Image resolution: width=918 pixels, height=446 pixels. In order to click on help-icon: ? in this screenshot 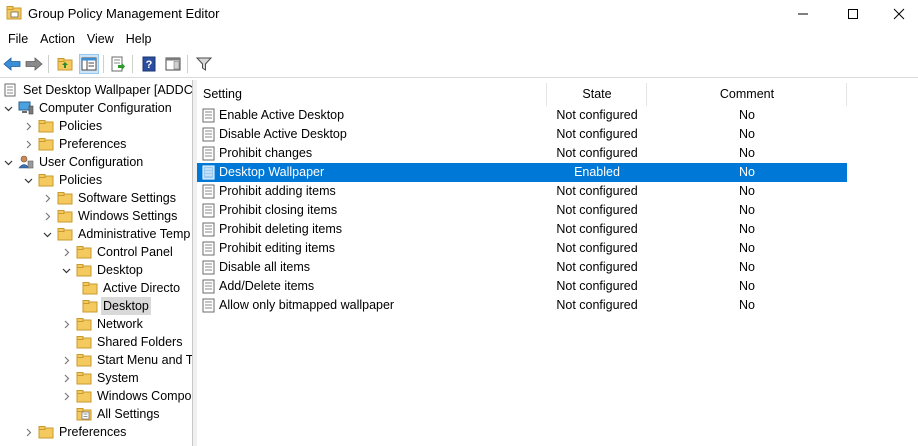, I will do `click(149, 64)`.